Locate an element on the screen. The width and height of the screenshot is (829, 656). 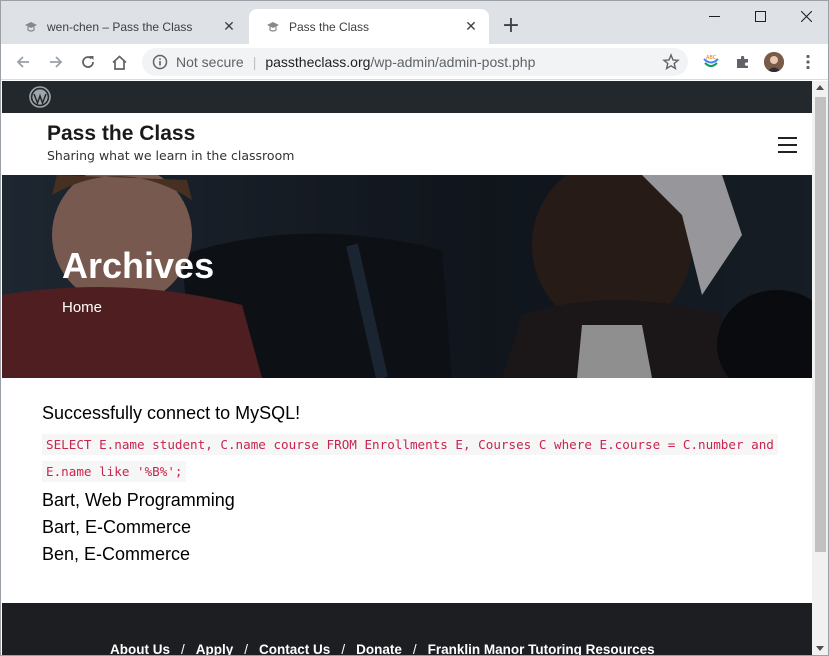
forward-arrow-icon is located at coordinates (56, 62).